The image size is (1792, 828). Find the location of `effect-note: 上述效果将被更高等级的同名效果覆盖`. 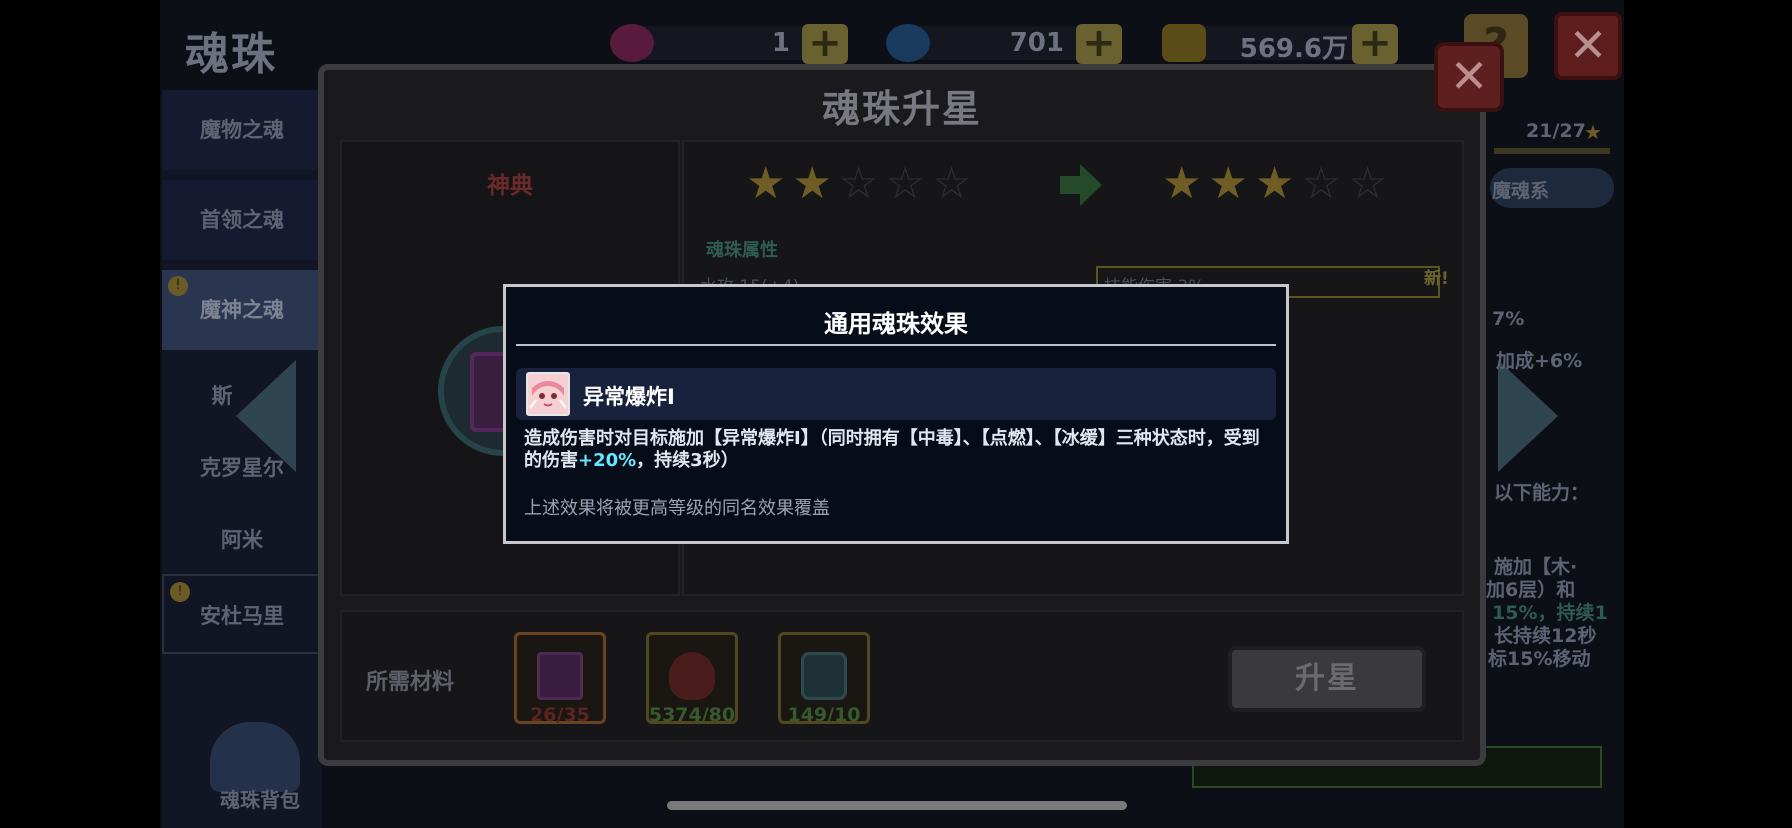

effect-note: 上述效果将被更高等级的同名效果覆盖 is located at coordinates (677, 508).